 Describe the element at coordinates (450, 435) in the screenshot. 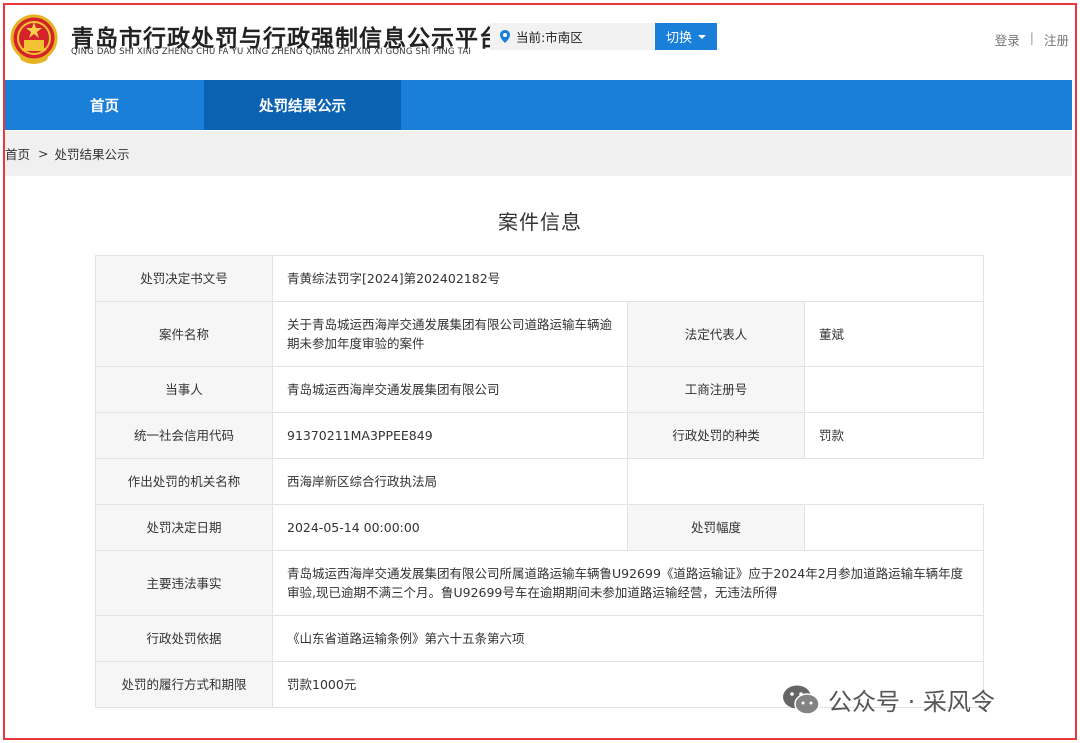

I see `credit-code-value: 91370211MA3PPEE849` at that location.